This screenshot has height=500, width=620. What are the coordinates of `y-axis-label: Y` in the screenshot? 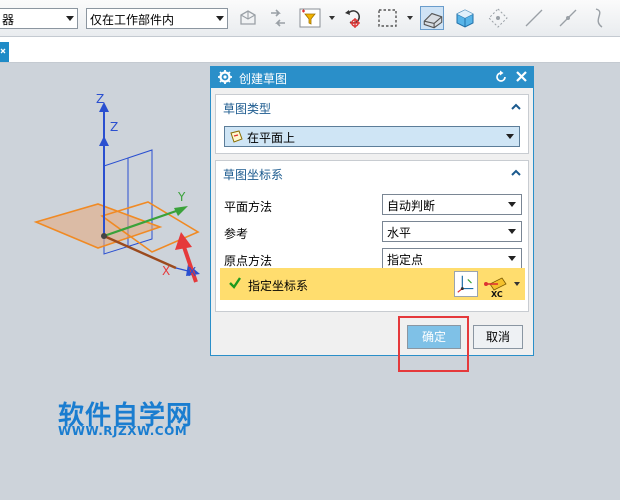 It's located at (181, 197).